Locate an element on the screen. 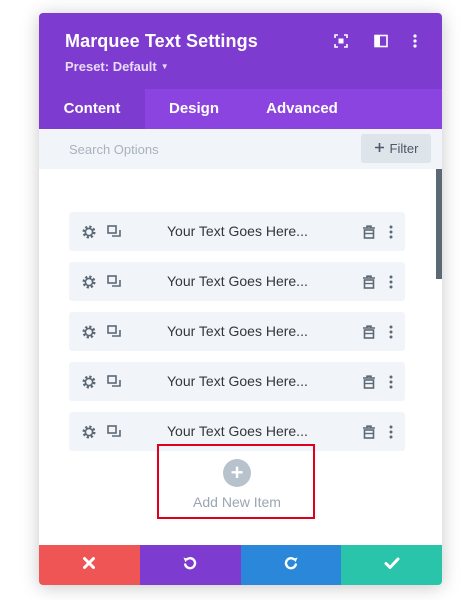  filter-label: Filter is located at coordinates (404, 148).